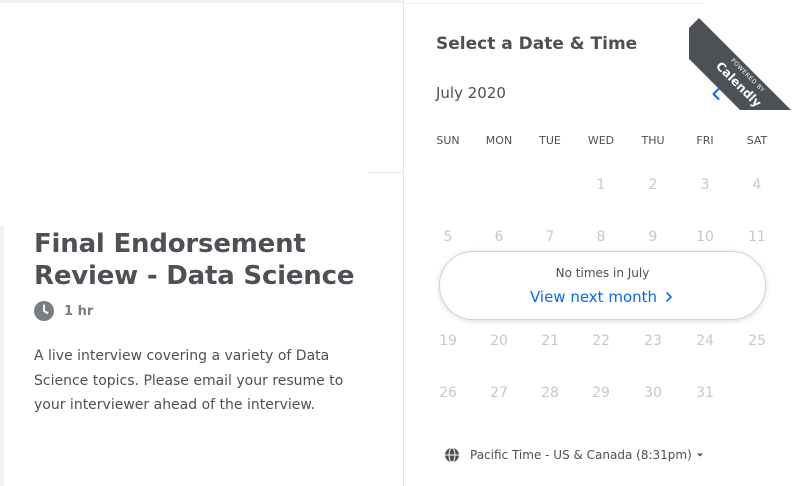 This screenshot has height=486, width=799. Describe the element at coordinates (448, 140) in the screenshot. I see `weekday-label: SUN` at that location.